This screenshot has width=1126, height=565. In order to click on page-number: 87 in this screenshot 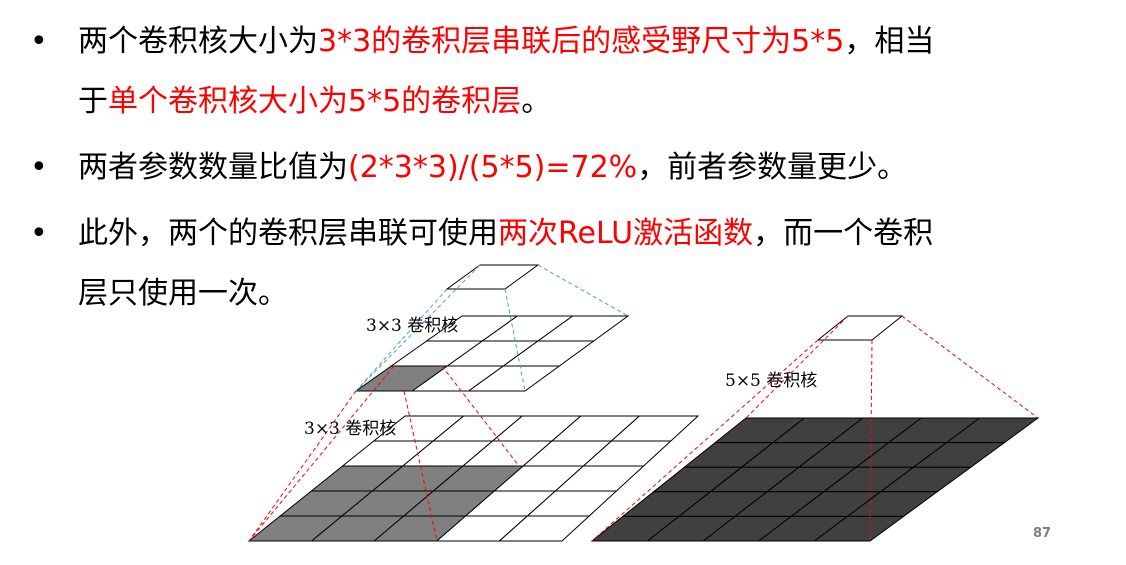, I will do `click(1042, 533)`.